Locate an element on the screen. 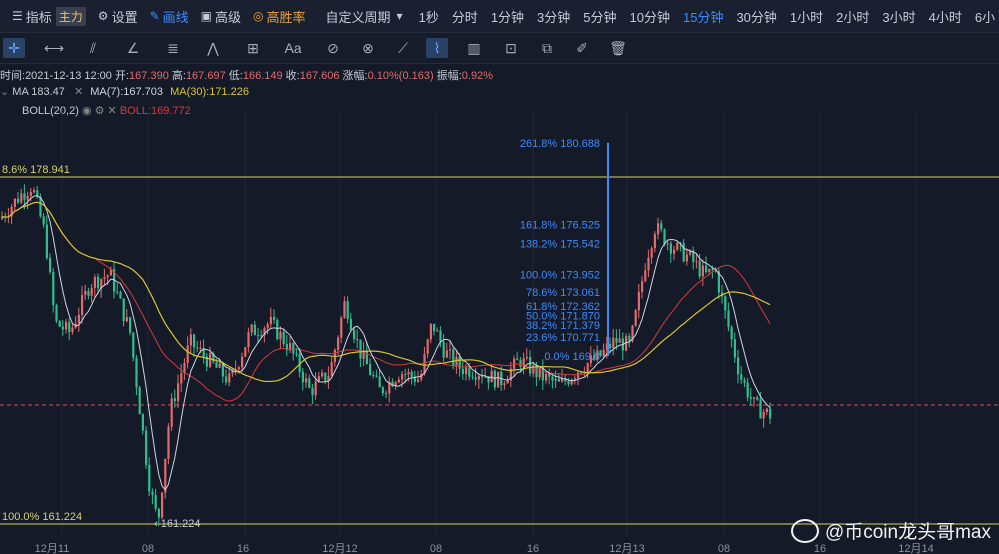 The height and width of the screenshot is (554, 999). text-tool-icon: Aa is located at coordinates (293, 48).